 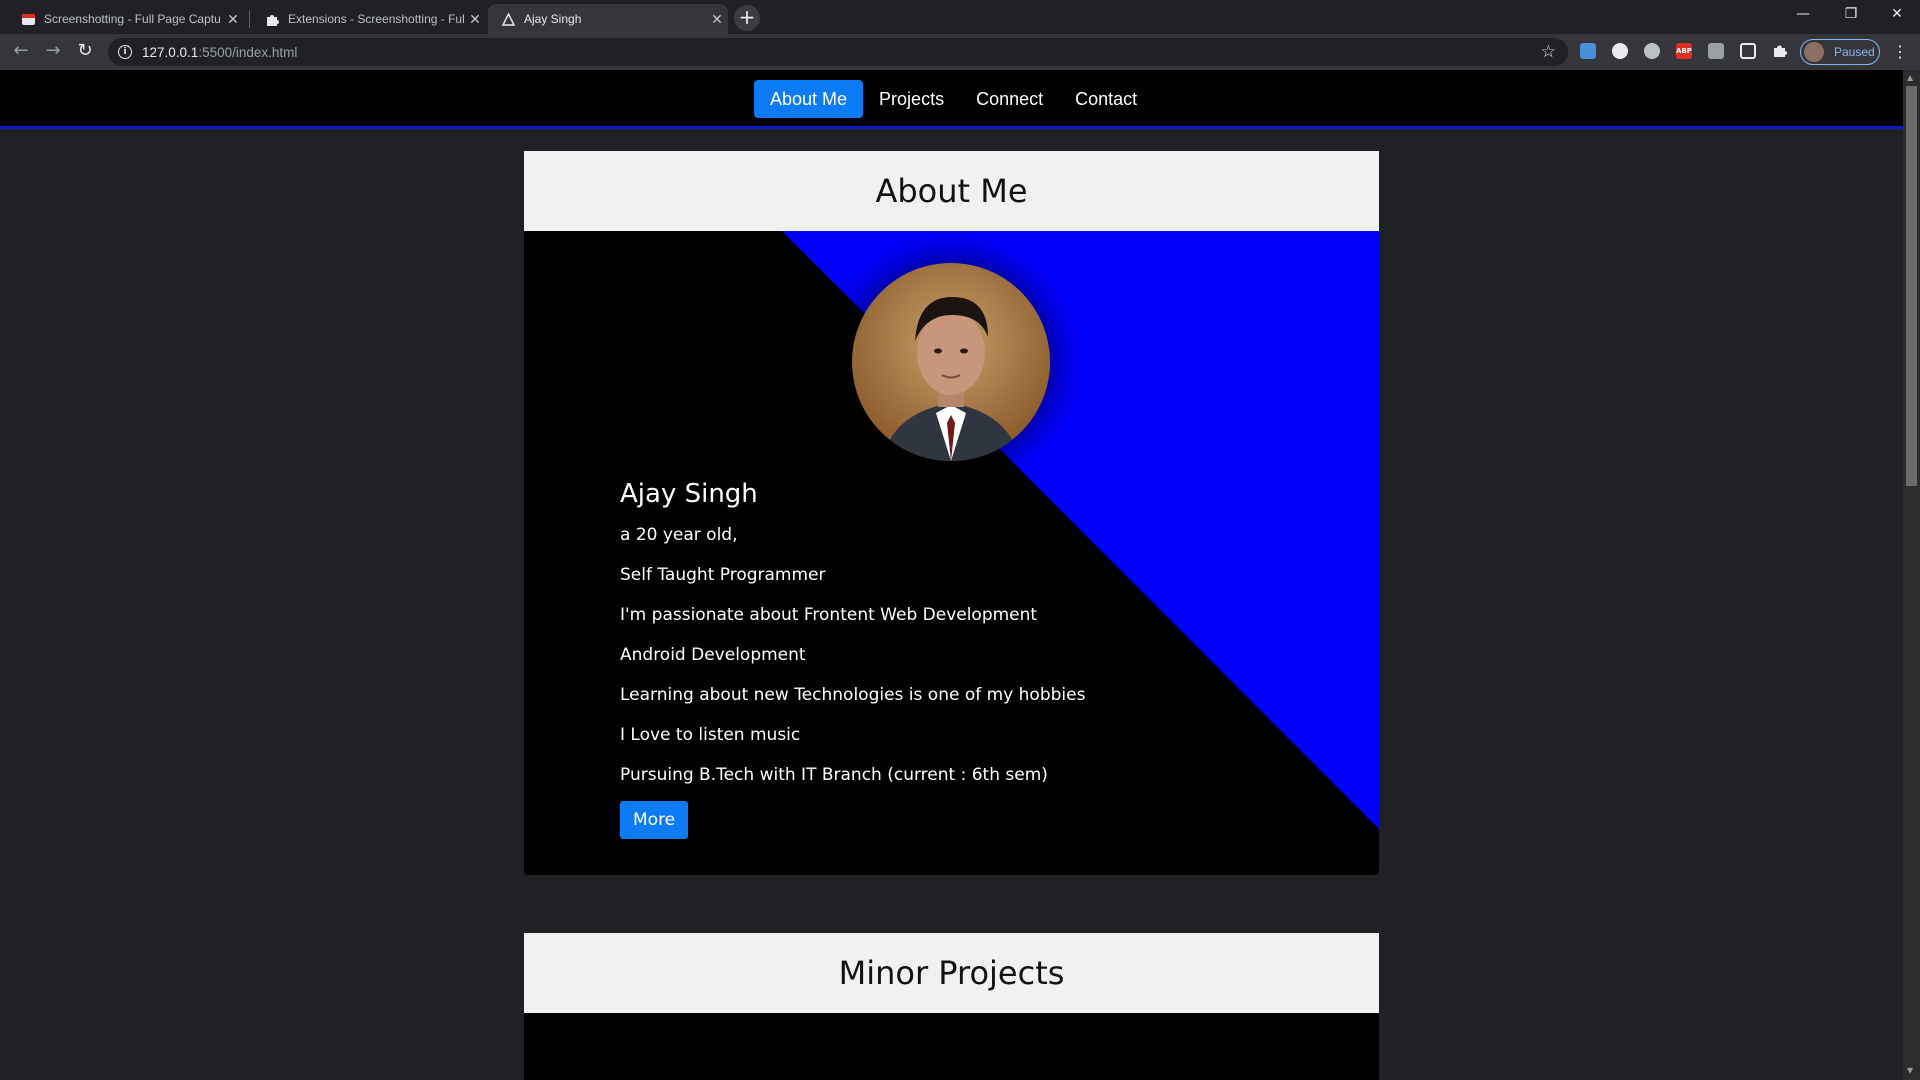 What do you see at coordinates (951, 362) in the screenshot?
I see `profile-photo` at bounding box center [951, 362].